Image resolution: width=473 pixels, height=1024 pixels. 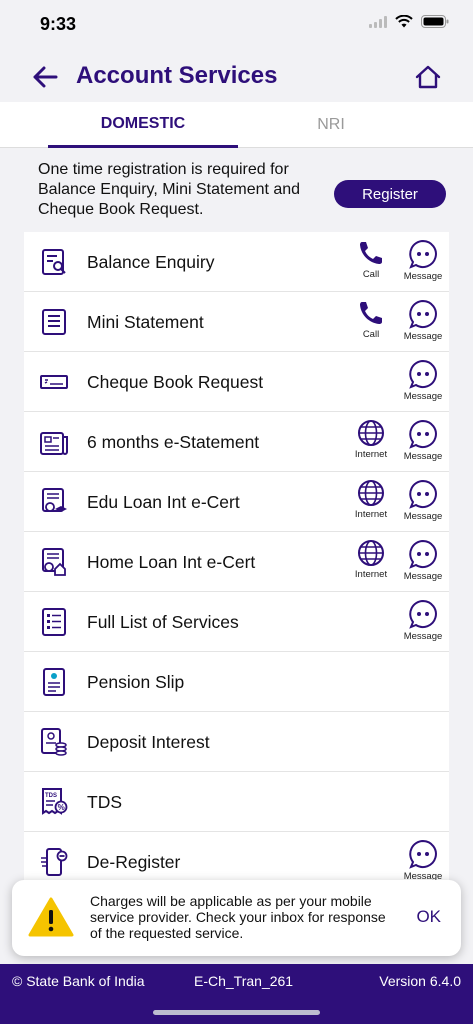 I want to click on service-label: Edu Loan Int e-Cert, so click(x=163, y=502).